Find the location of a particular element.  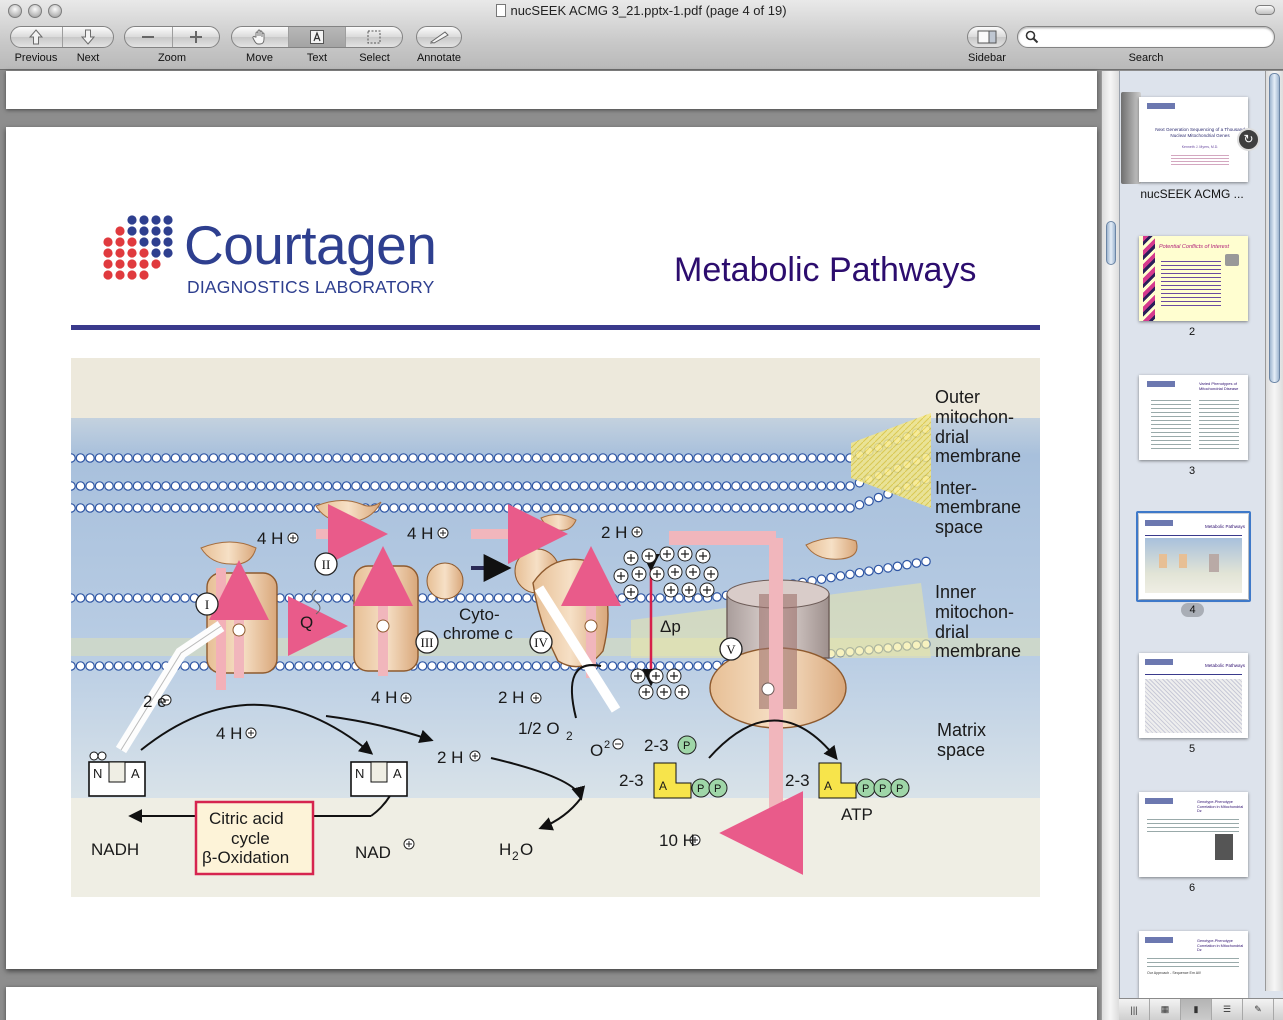

sidebar-view-bar: ||| ▦ ▮ ☰ ✎ is located at coordinates (1201, 1009).